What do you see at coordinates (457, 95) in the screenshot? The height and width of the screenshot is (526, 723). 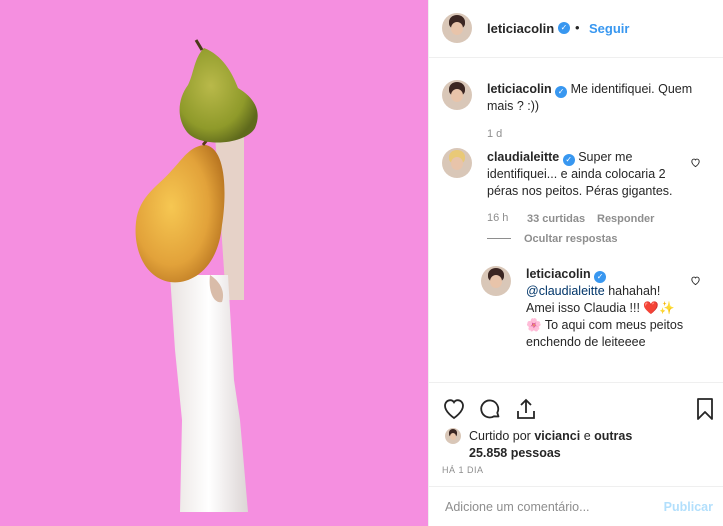 I see `caption-avatar` at bounding box center [457, 95].